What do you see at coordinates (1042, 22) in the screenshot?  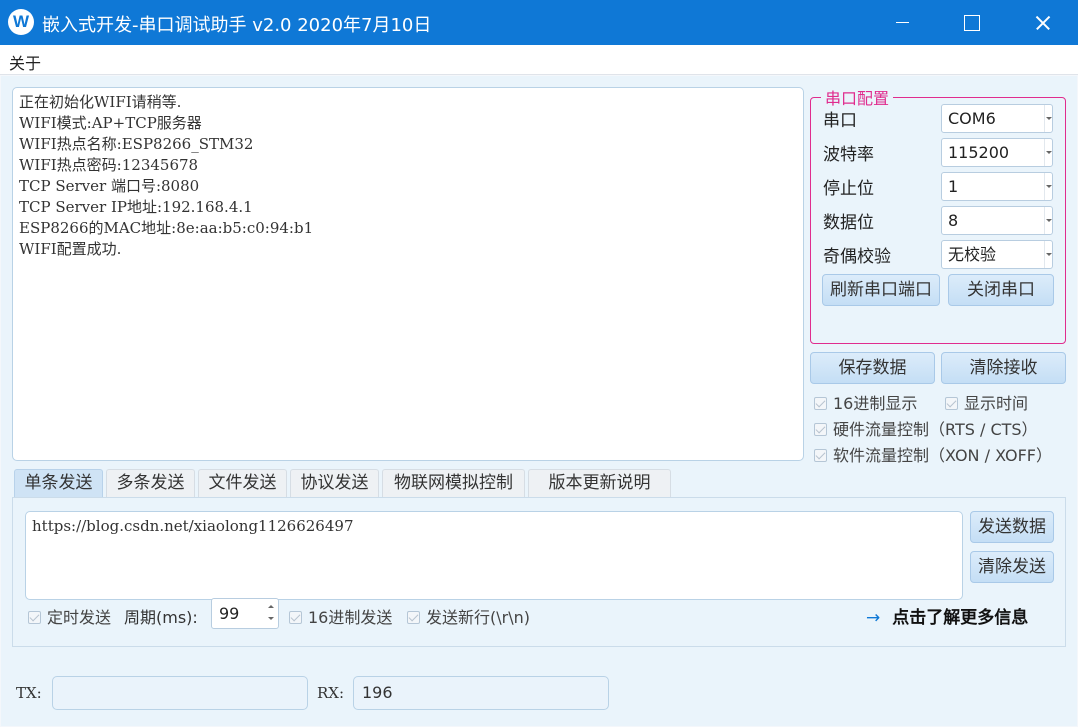 I see `close-icon` at bounding box center [1042, 22].